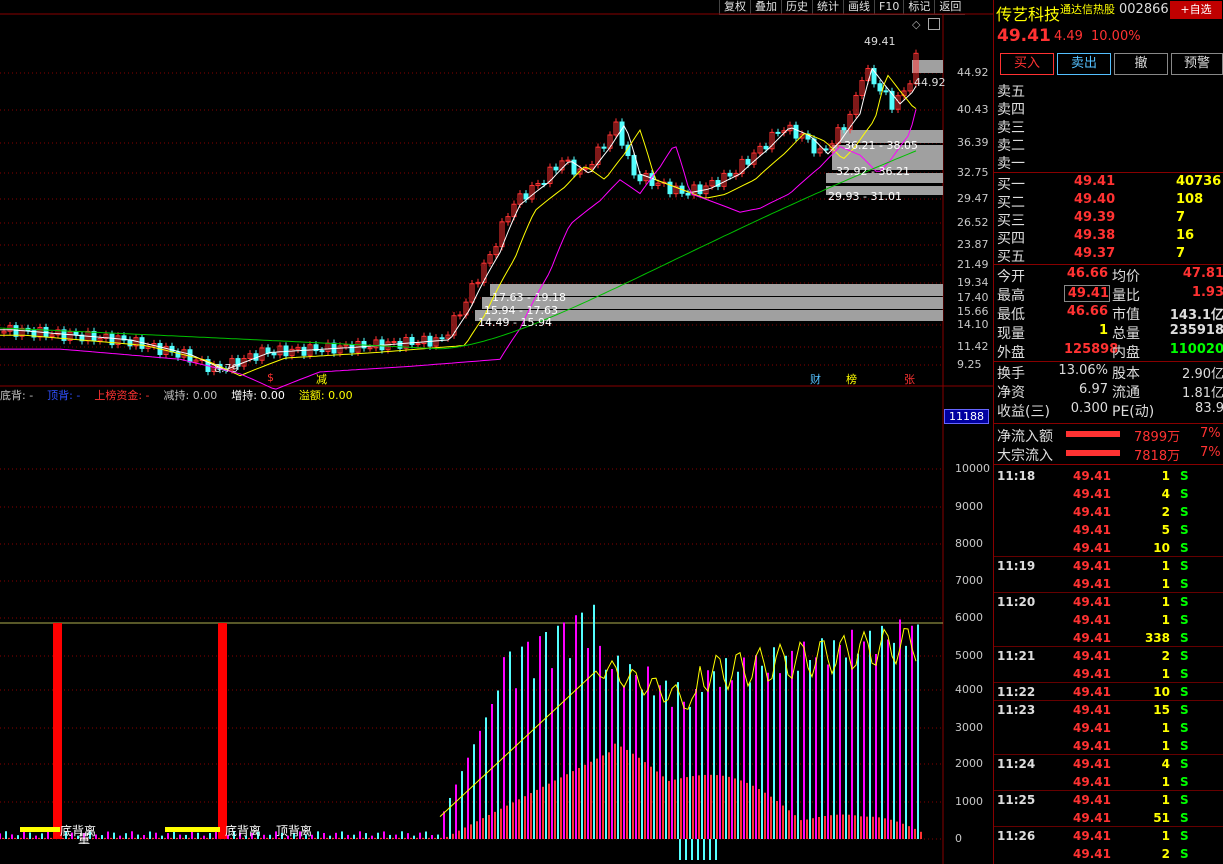 The image size is (1223, 864). I want to click on add-watchlist-button: +自选, so click(1196, 10).